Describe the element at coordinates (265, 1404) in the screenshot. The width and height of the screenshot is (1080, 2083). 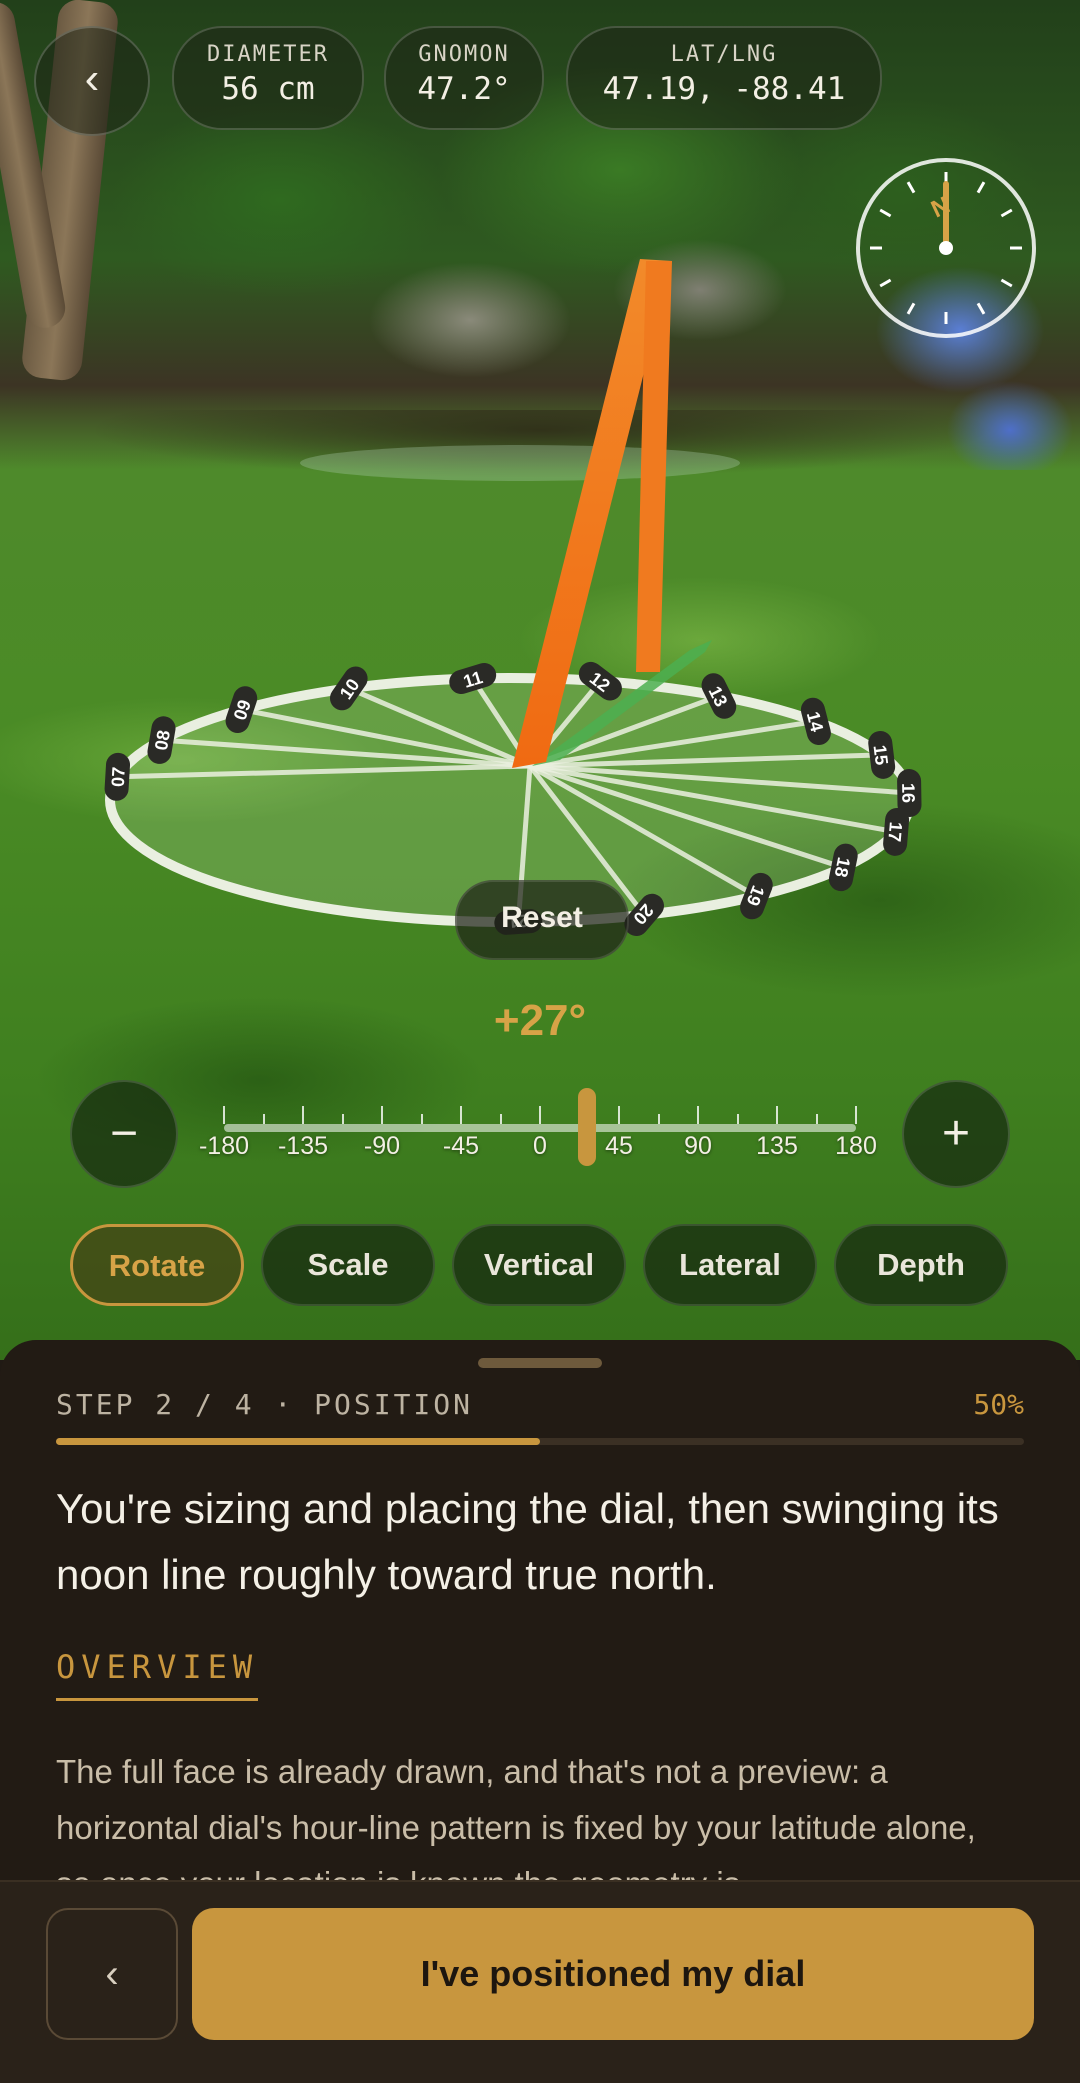
I see `step-indicator: STEP 2 / 4 · POSITION` at that location.